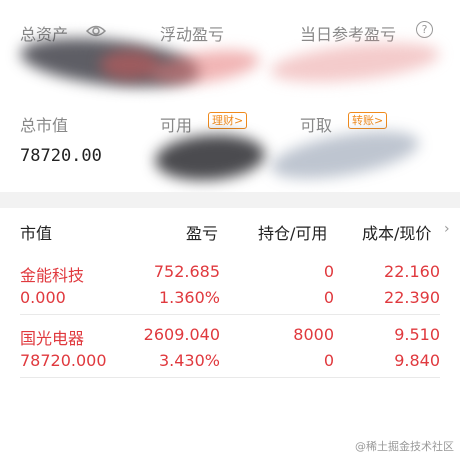 Image resolution: width=460 pixels, height=460 pixels. Describe the element at coordinates (192, 34) in the screenshot. I see `floating-pl-label: 浮动盈亏` at that location.